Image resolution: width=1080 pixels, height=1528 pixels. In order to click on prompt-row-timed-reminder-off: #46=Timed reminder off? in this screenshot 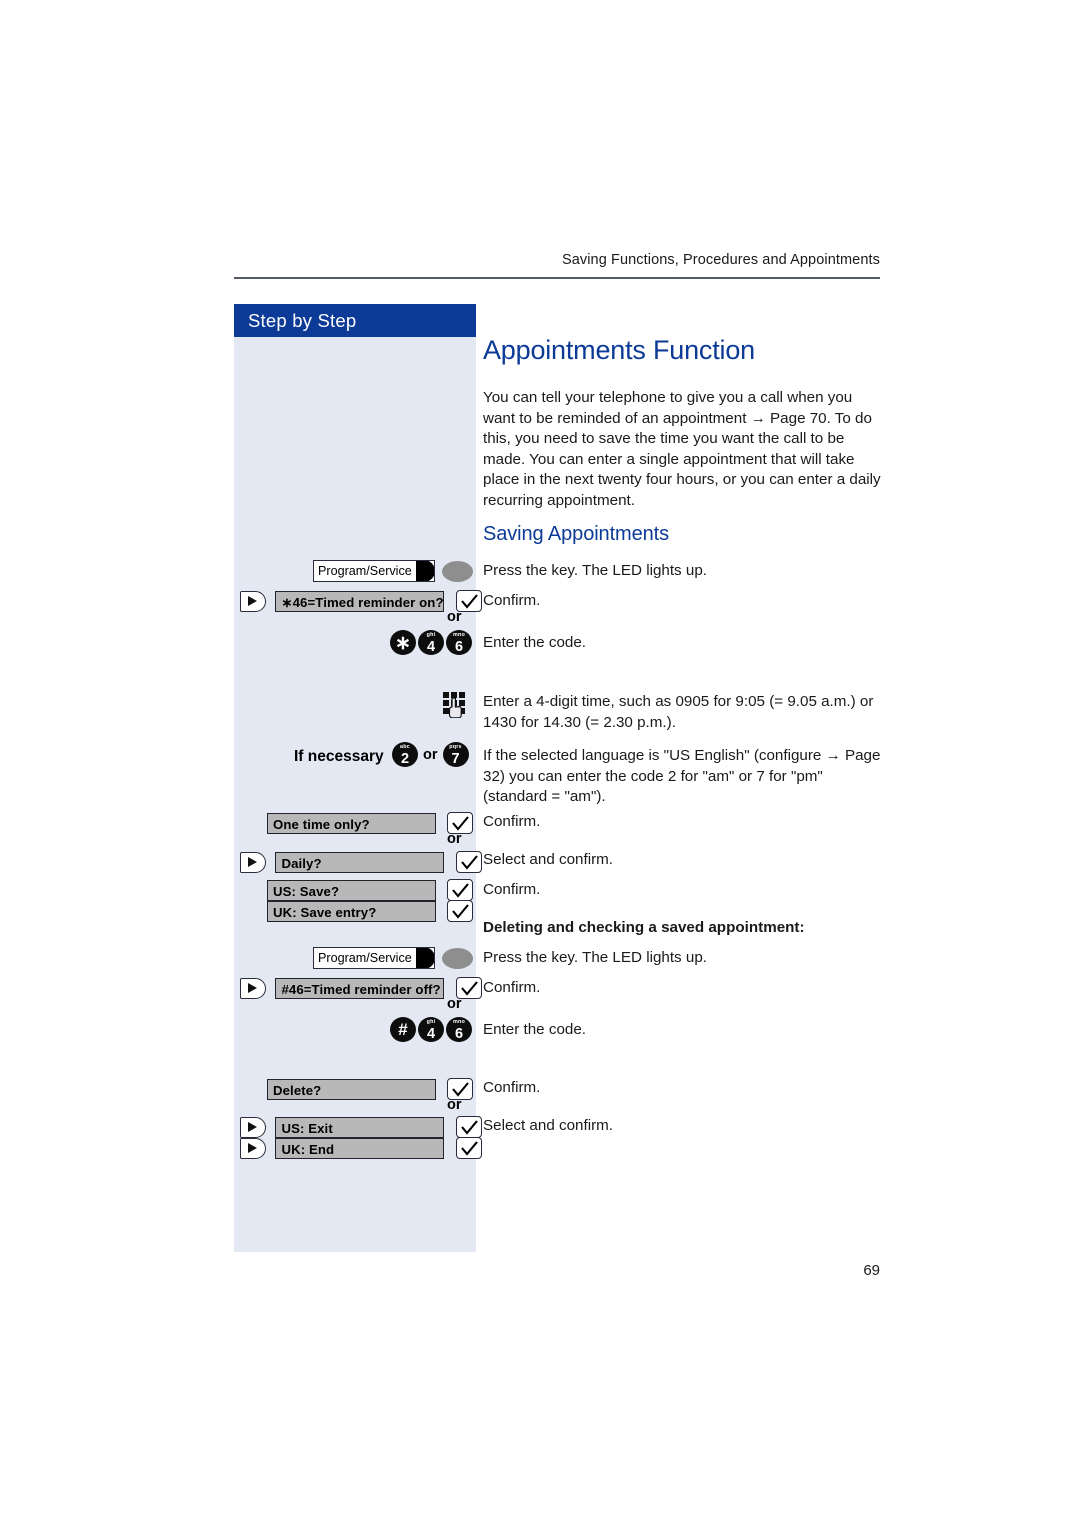, I will do `click(361, 988)`.